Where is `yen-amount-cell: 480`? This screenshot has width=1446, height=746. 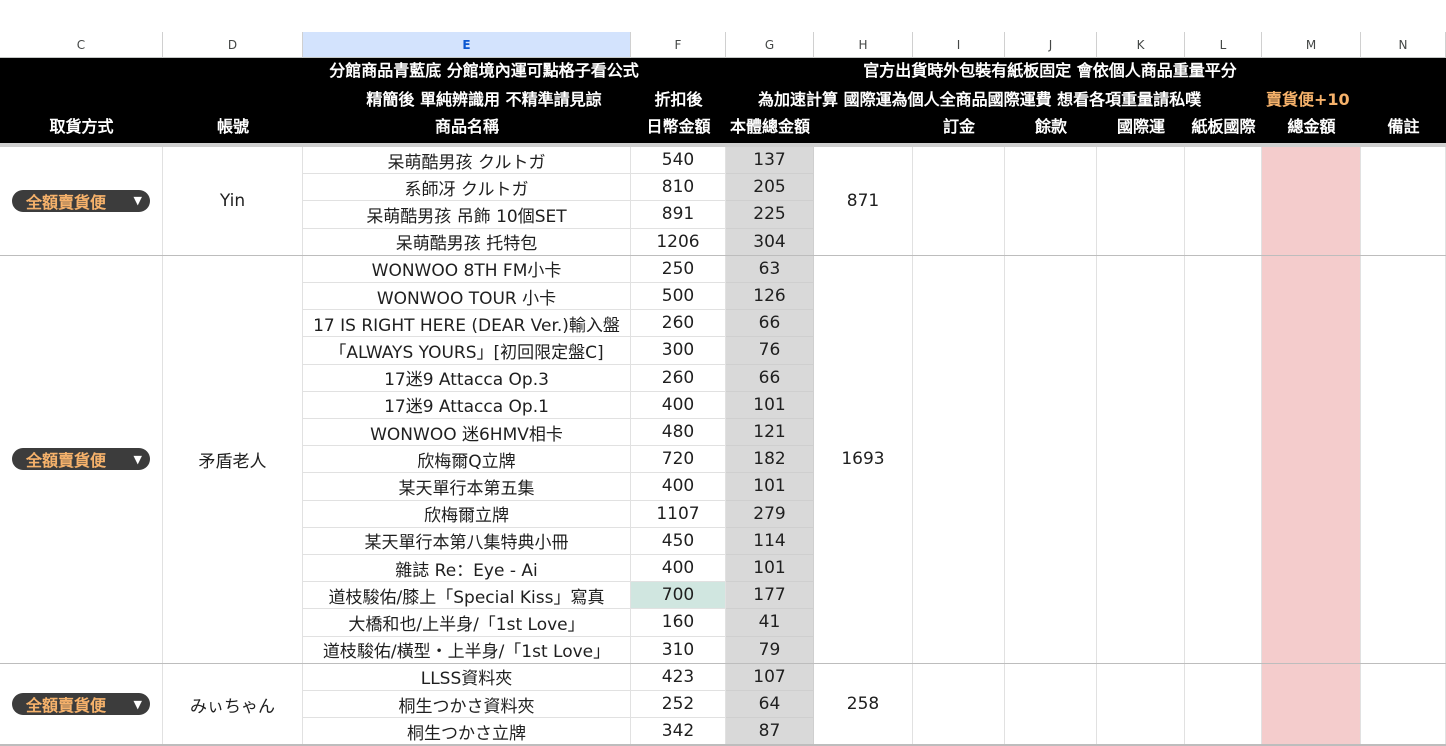
yen-amount-cell: 480 is located at coordinates (678, 433).